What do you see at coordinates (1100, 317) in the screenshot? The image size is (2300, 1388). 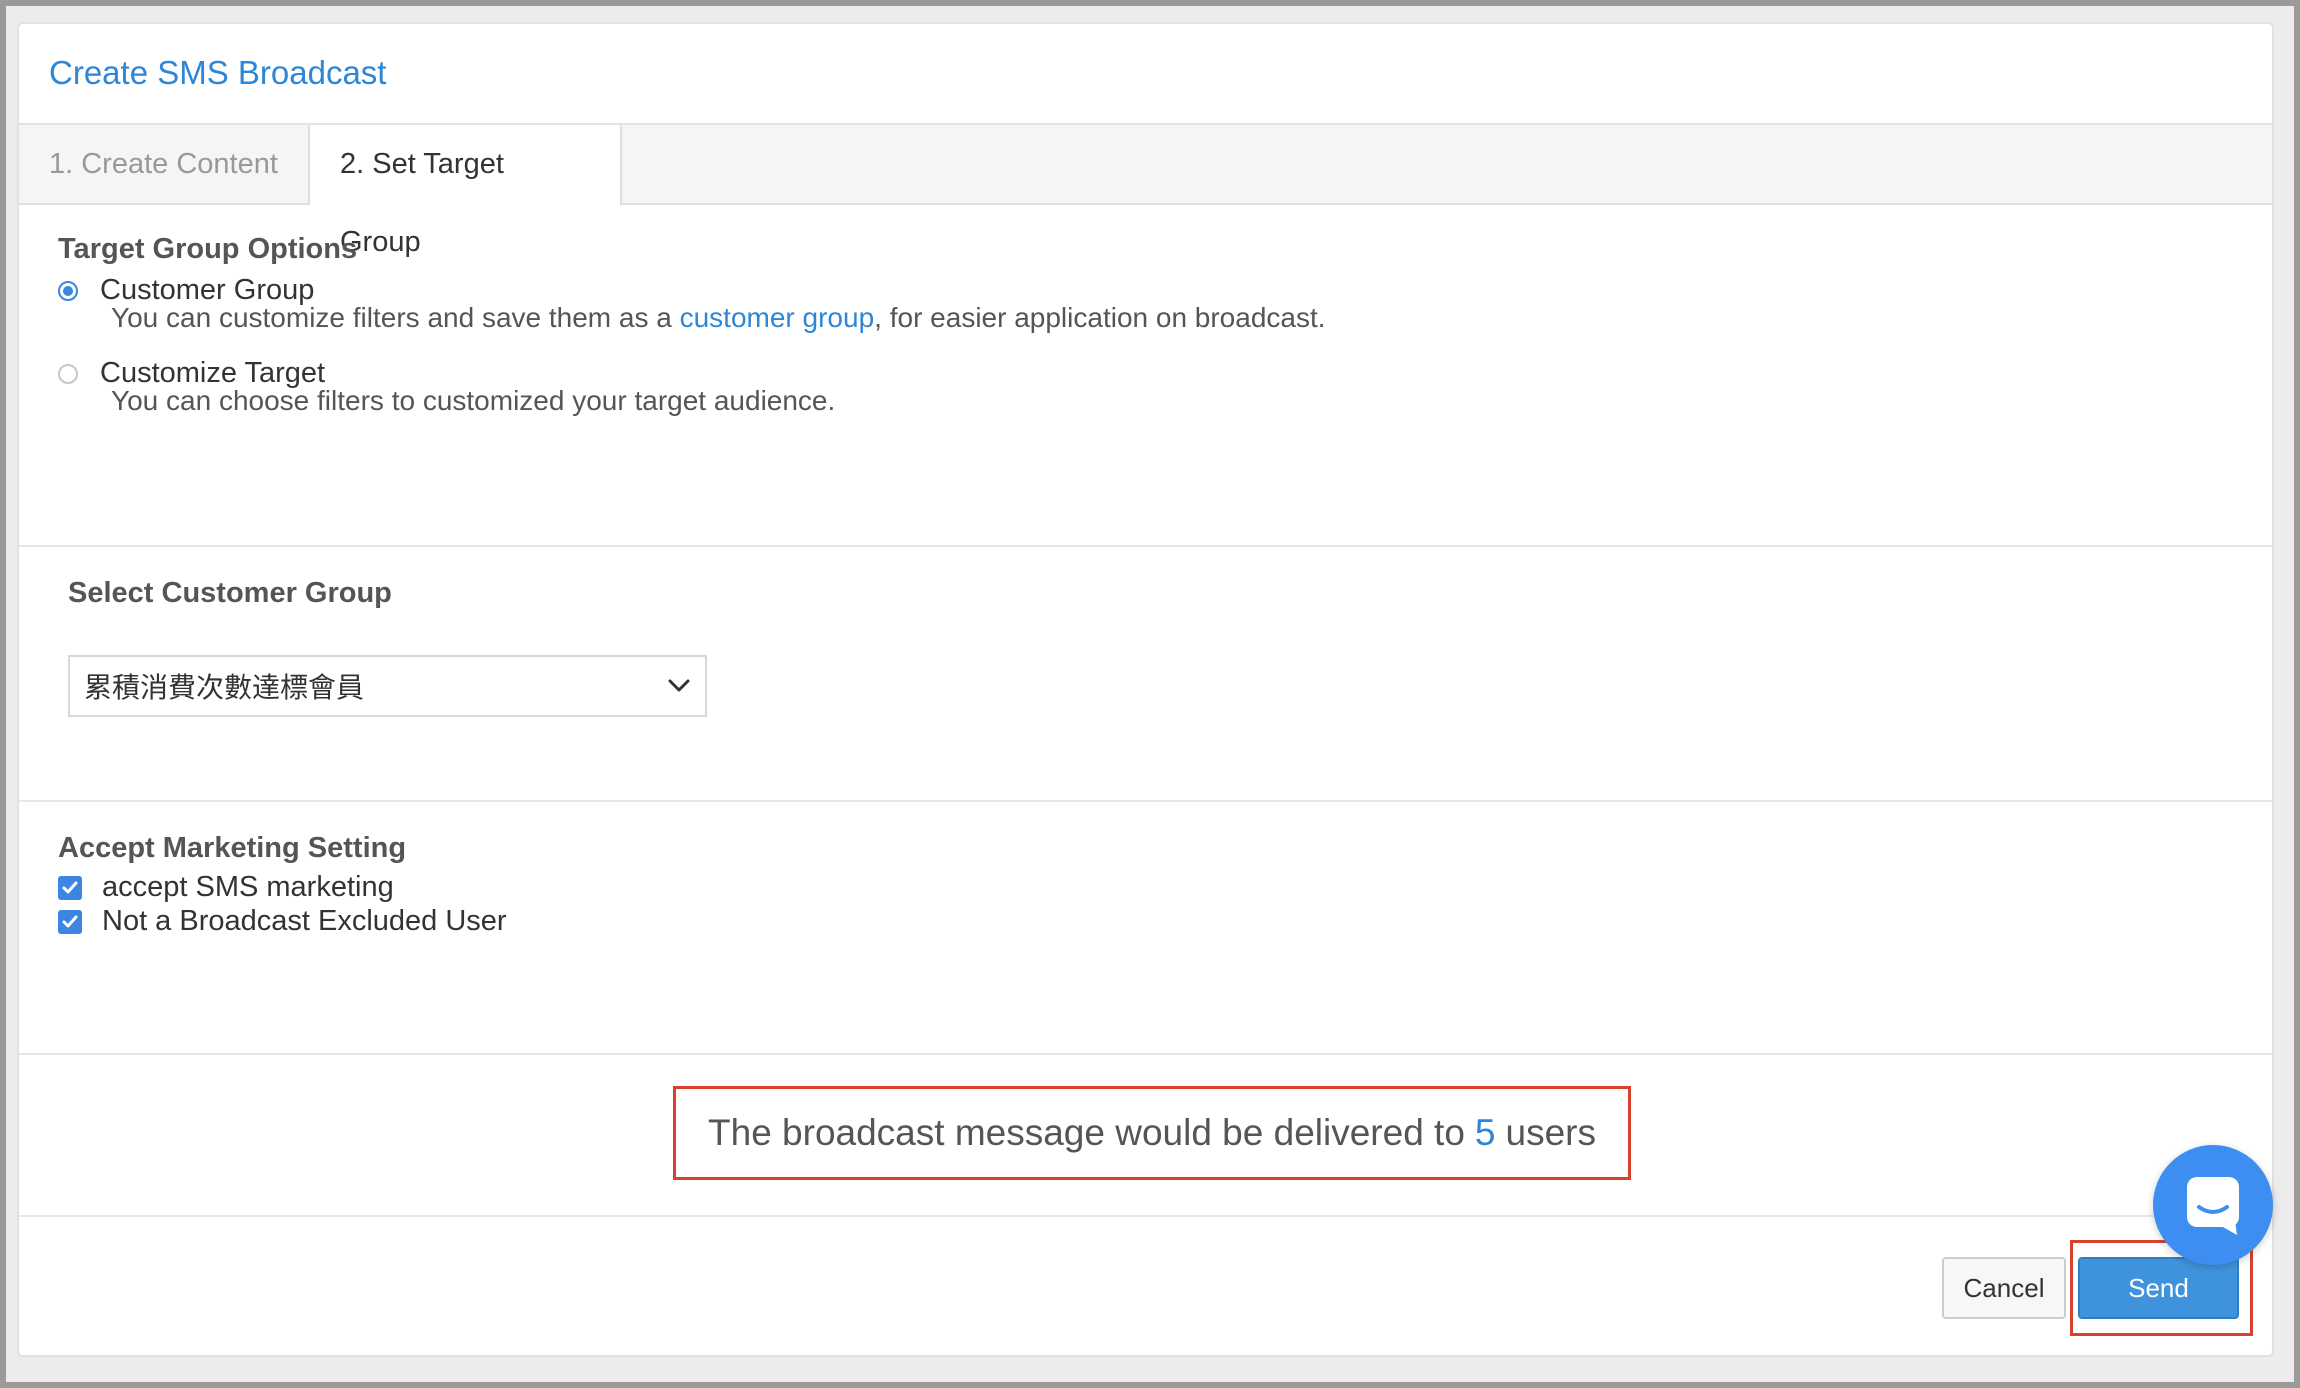 I see `customer-group-desc-after: , for easier application on broadcast.` at bounding box center [1100, 317].